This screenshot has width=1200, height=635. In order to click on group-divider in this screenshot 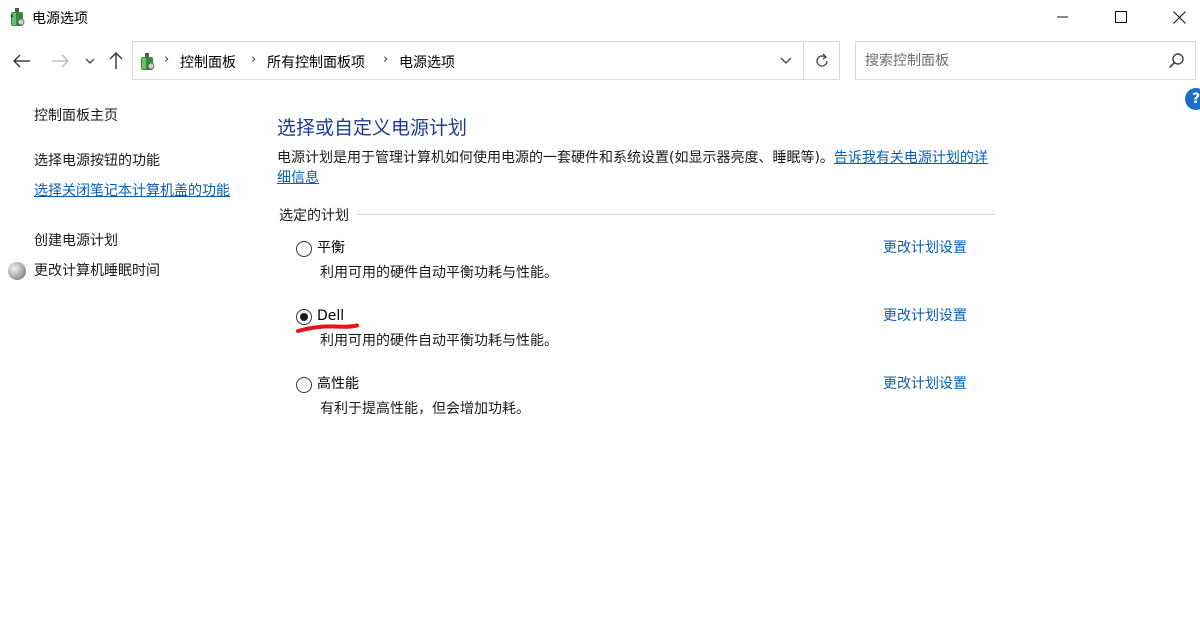, I will do `click(637, 214)`.